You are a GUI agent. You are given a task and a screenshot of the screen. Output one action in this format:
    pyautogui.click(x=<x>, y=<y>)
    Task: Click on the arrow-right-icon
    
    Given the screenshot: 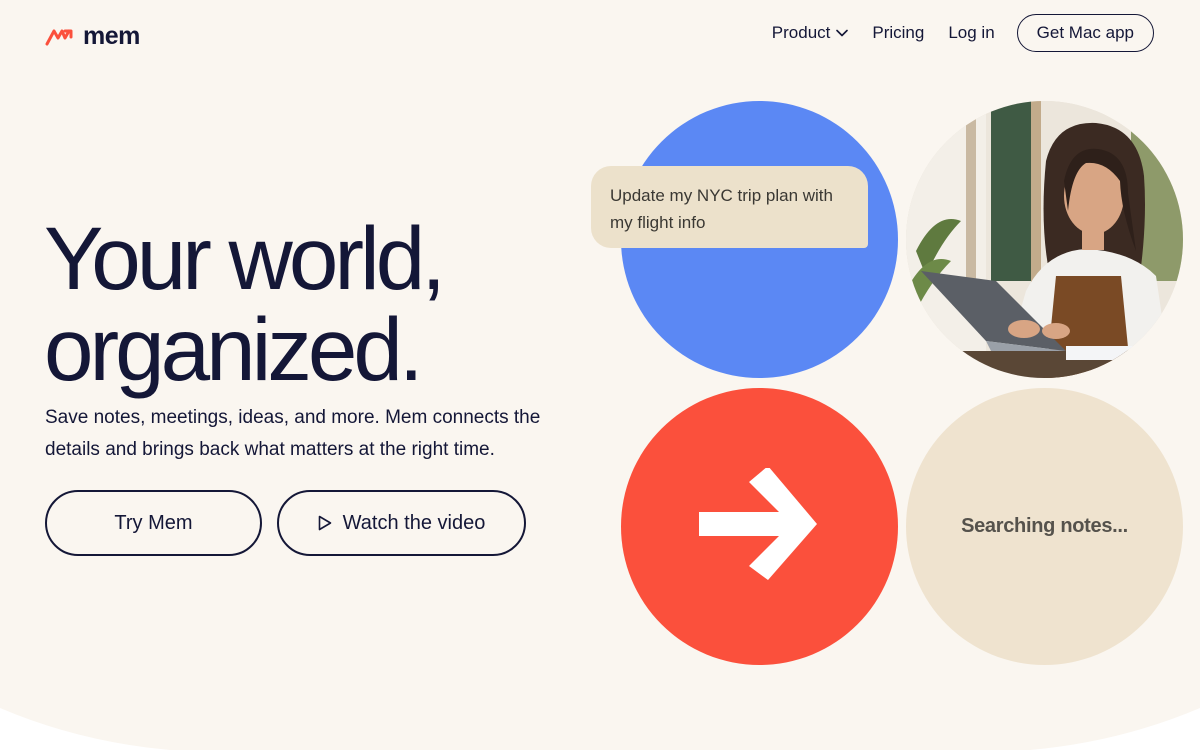 What is the action you would take?
    pyautogui.click(x=758, y=524)
    